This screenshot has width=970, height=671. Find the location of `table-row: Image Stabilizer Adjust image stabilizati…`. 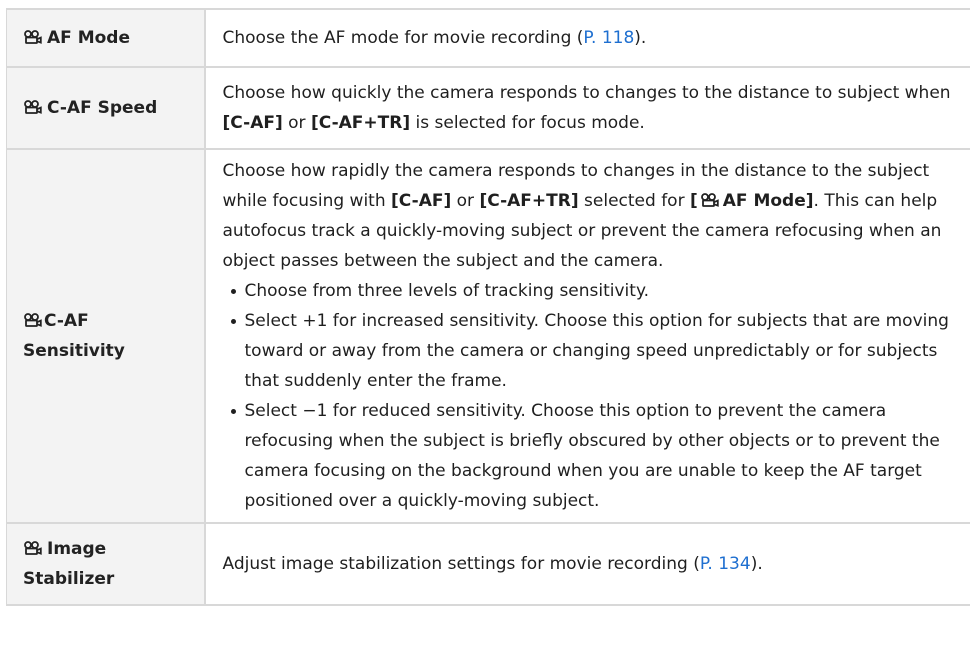

table-row: Image Stabilizer Adjust image stabilizati… is located at coordinates (488, 564).